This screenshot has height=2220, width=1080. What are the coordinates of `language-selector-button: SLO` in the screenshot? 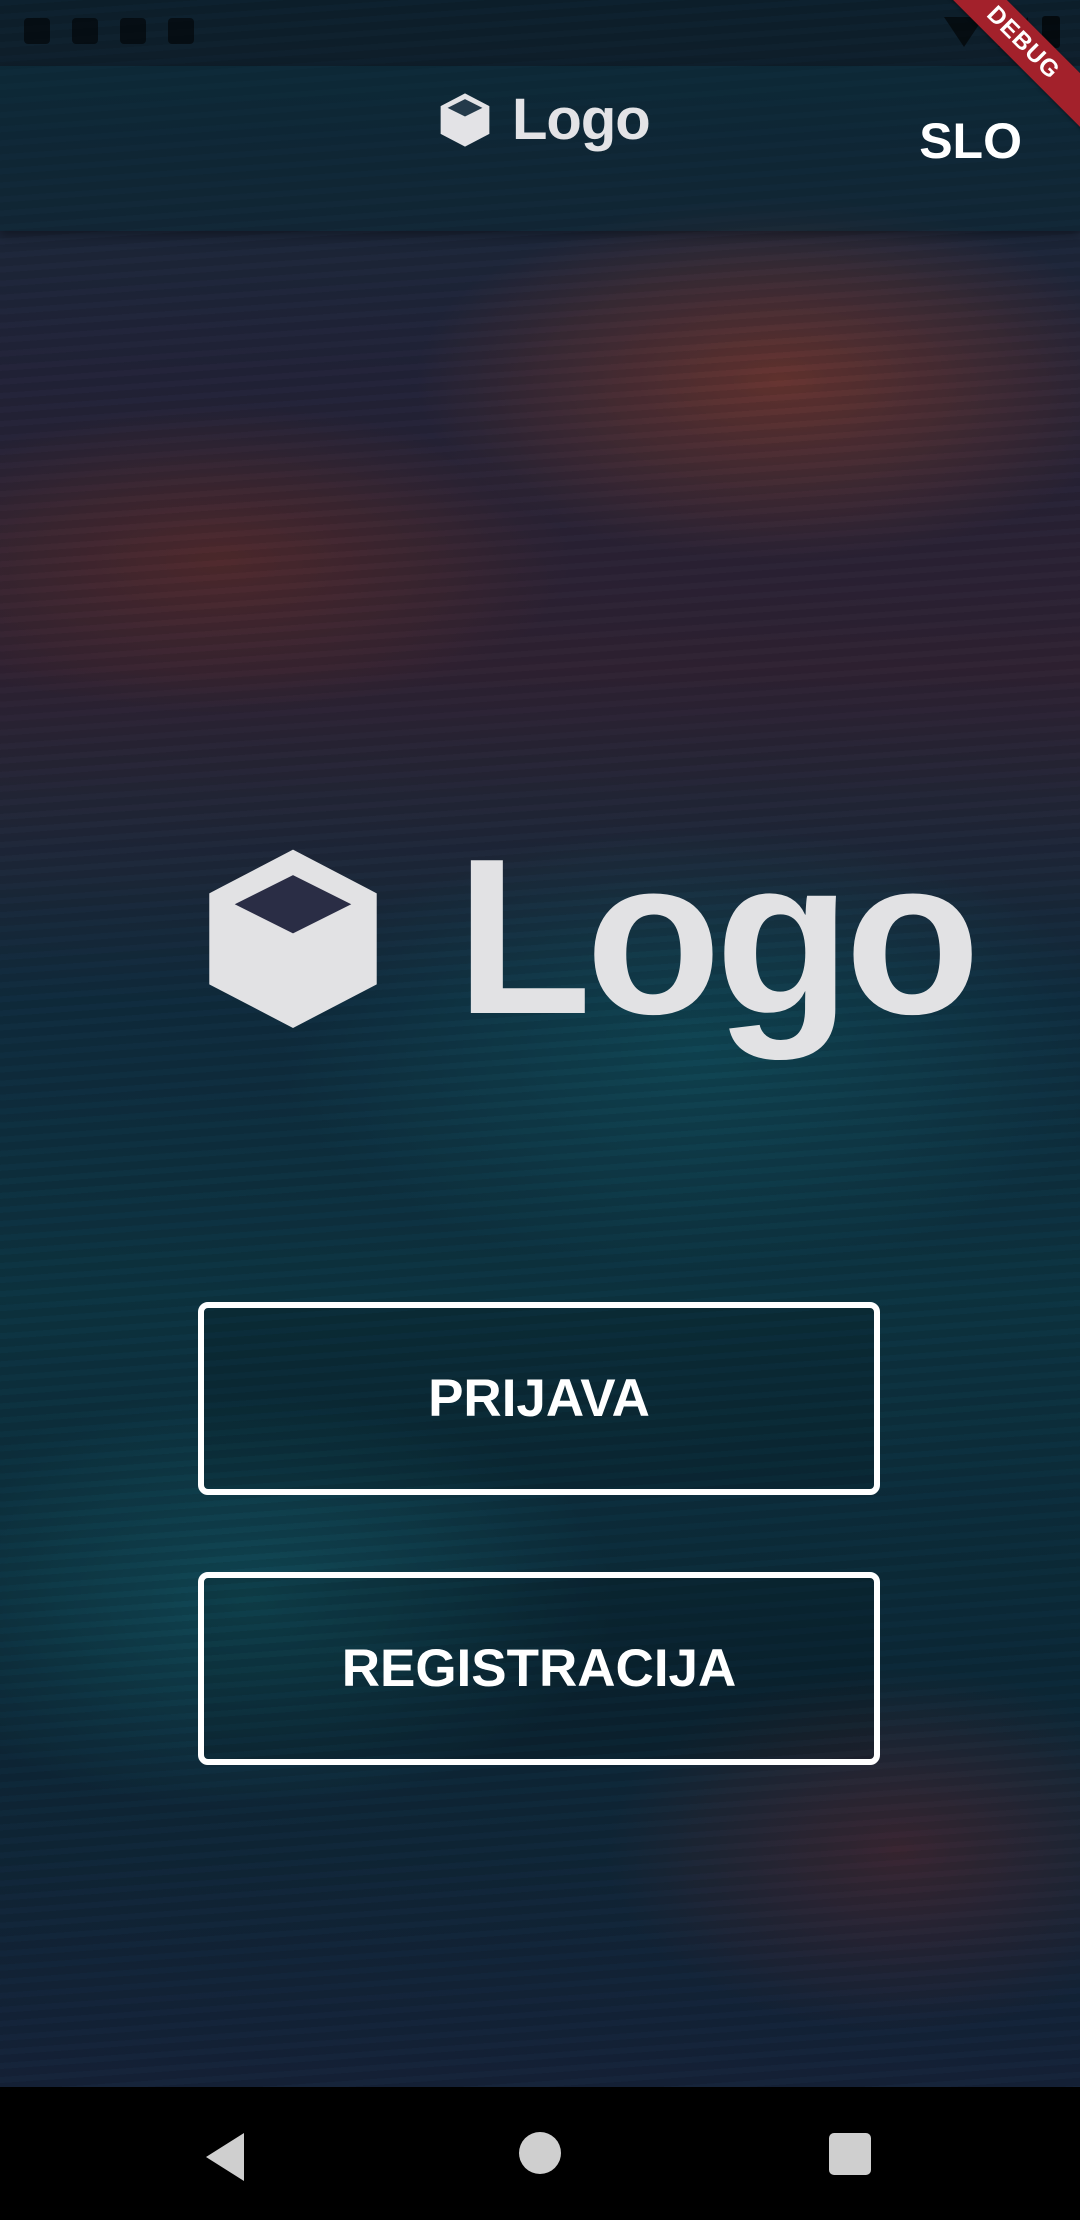 It's located at (970, 141).